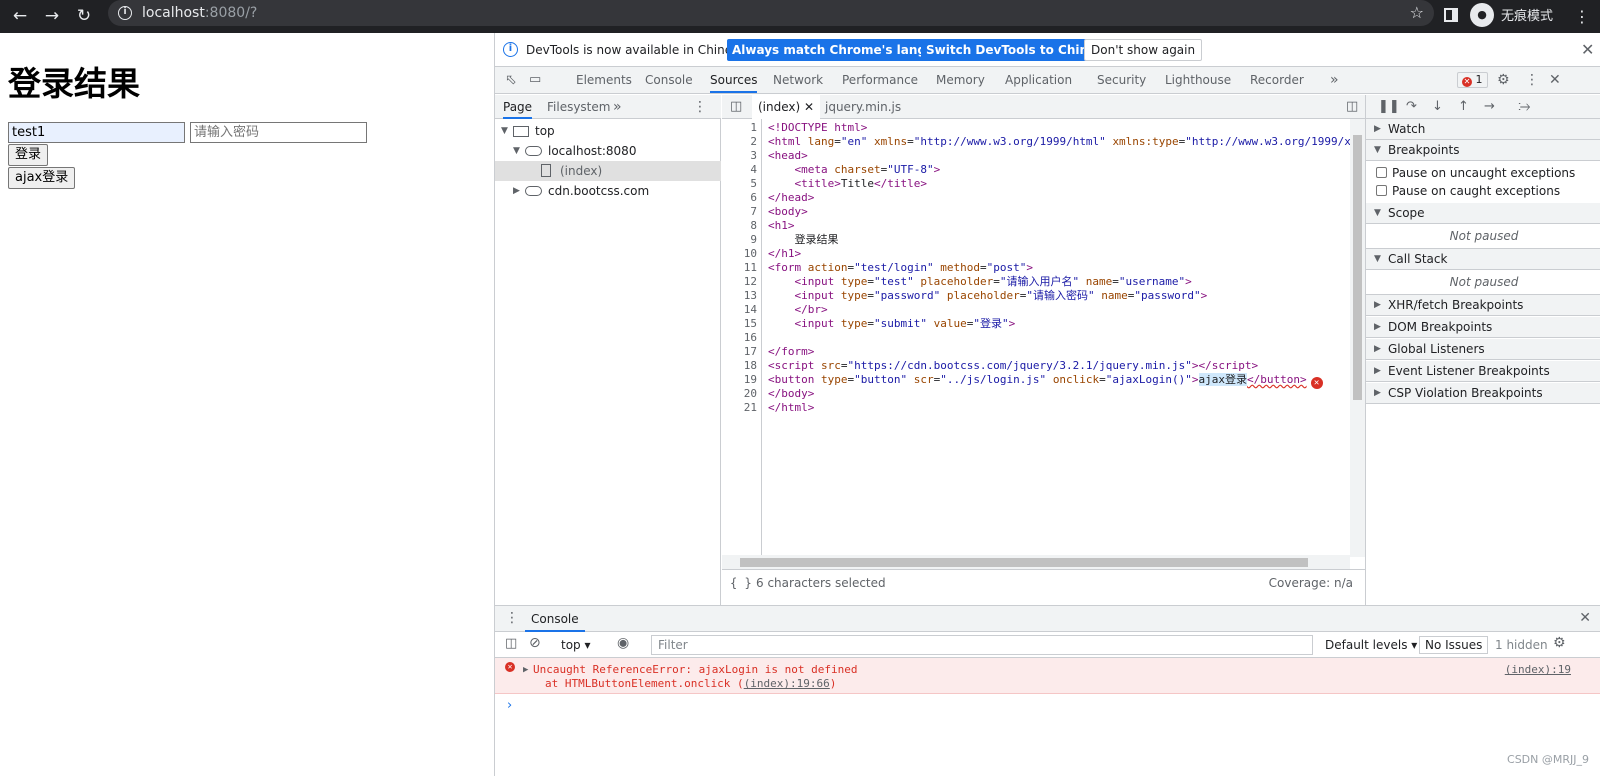 The width and height of the screenshot is (1600, 776). Describe the element at coordinates (753, 156) in the screenshot. I see `line-number: 3` at that location.